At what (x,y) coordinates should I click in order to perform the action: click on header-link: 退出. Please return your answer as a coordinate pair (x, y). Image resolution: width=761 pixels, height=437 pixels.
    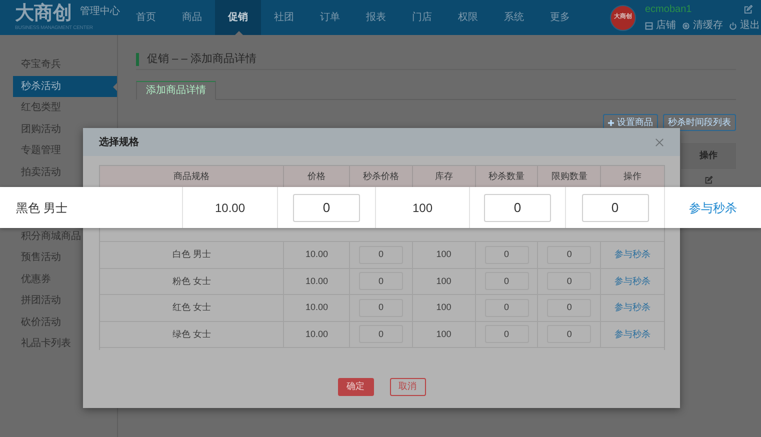
    Looking at the image, I should click on (744, 26).